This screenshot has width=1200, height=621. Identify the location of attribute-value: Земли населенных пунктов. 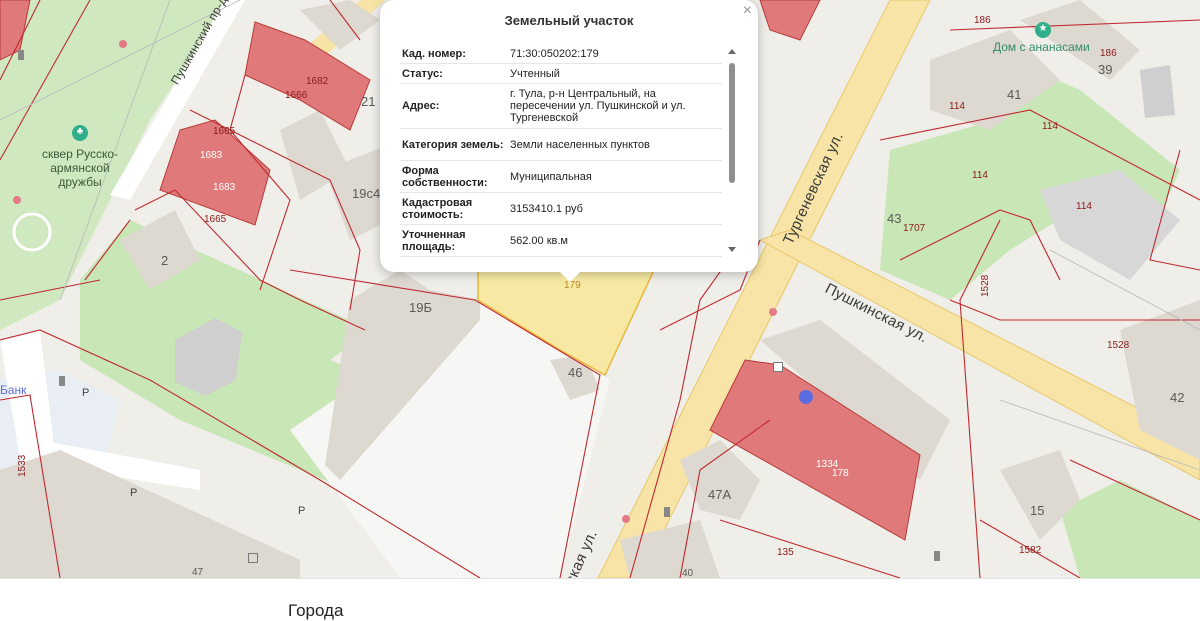
(580, 144).